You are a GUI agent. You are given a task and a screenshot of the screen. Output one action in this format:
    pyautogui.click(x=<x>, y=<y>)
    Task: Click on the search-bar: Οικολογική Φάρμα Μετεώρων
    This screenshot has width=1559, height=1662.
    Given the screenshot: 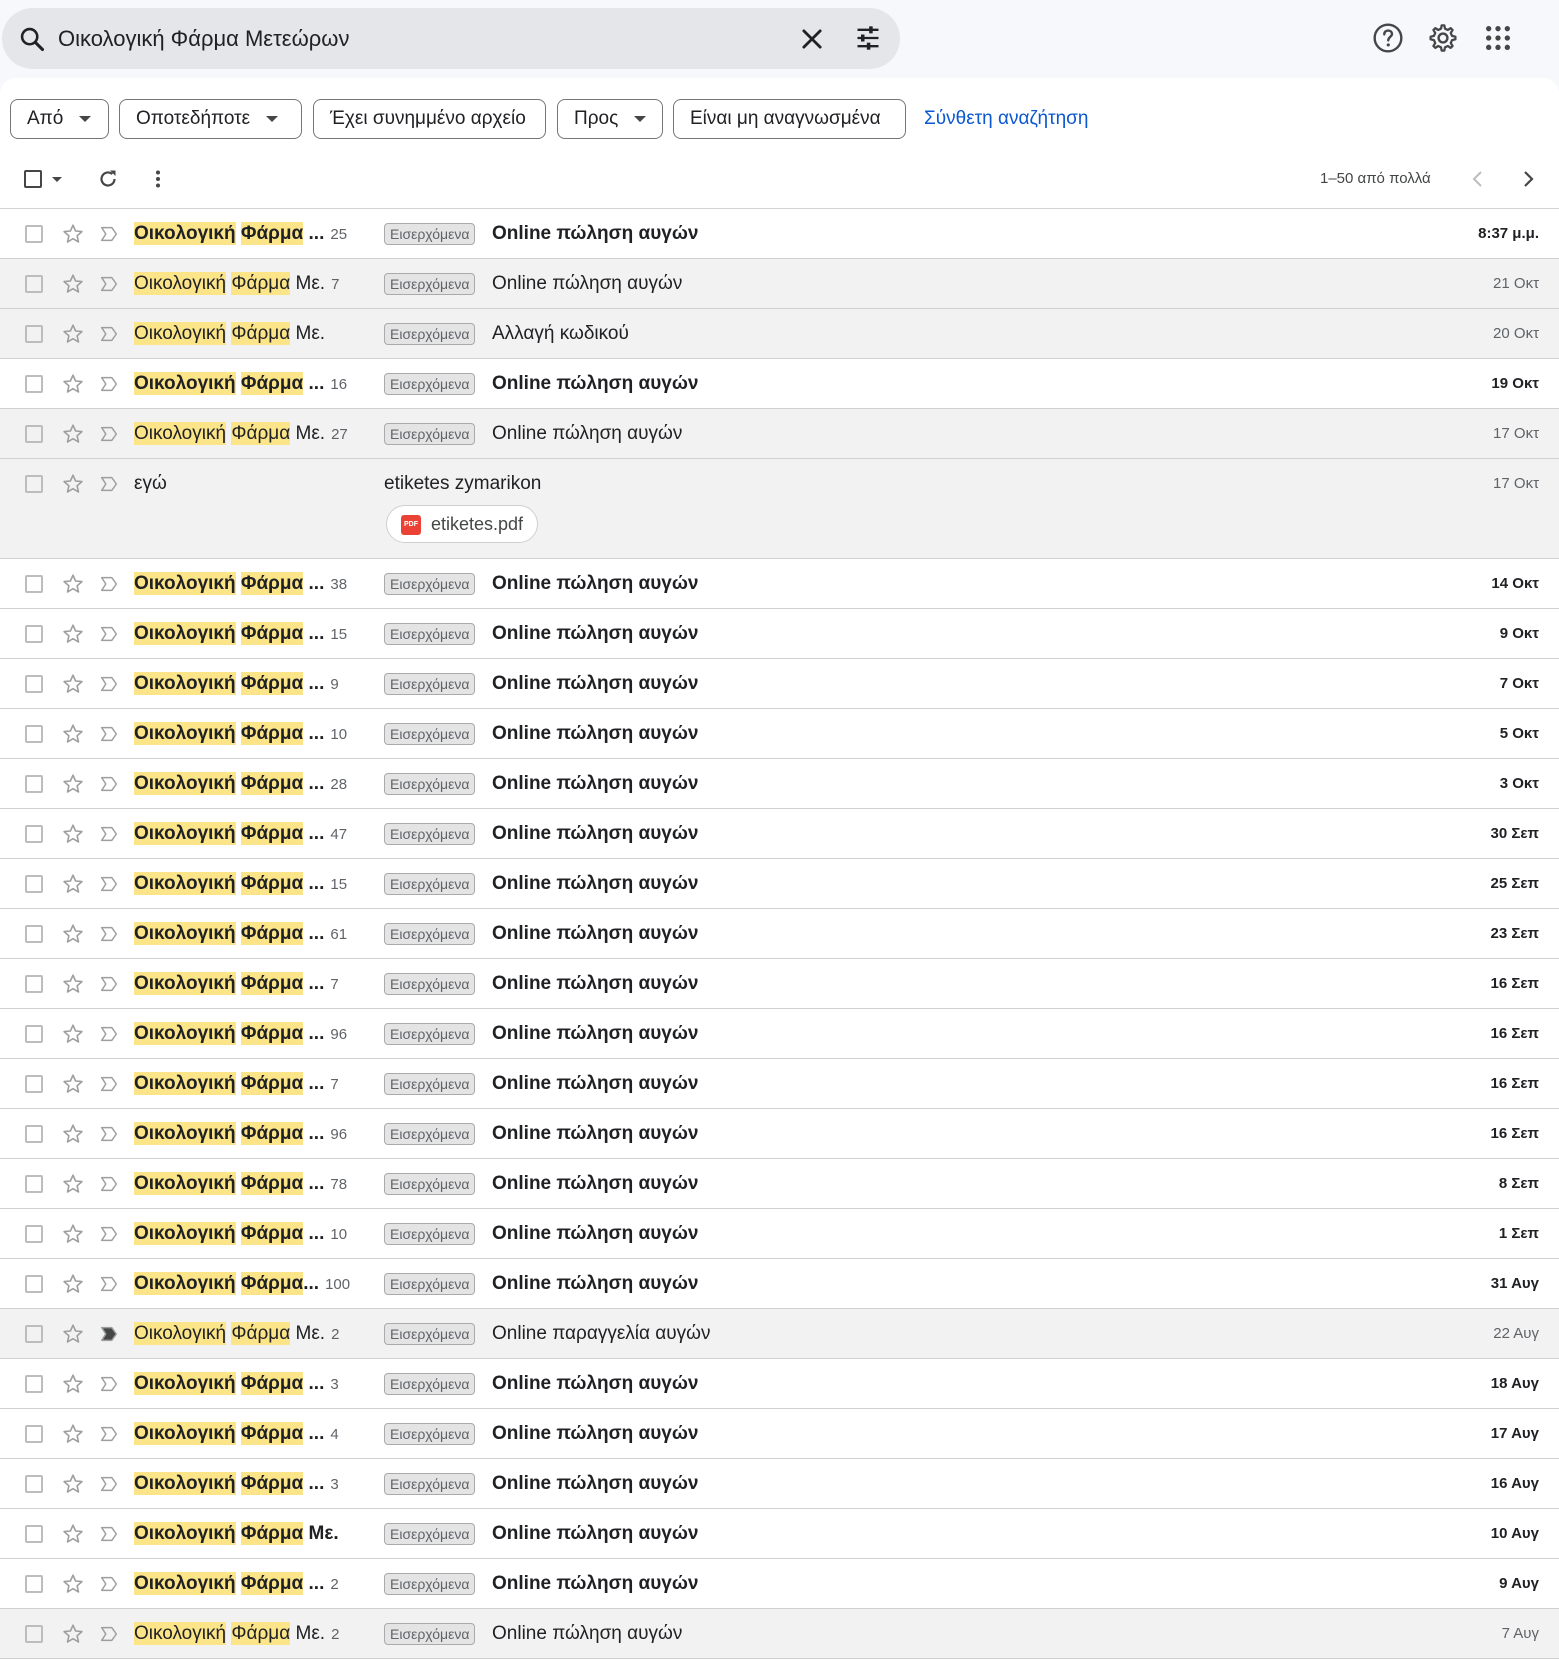 What is the action you would take?
    pyautogui.click(x=451, y=38)
    